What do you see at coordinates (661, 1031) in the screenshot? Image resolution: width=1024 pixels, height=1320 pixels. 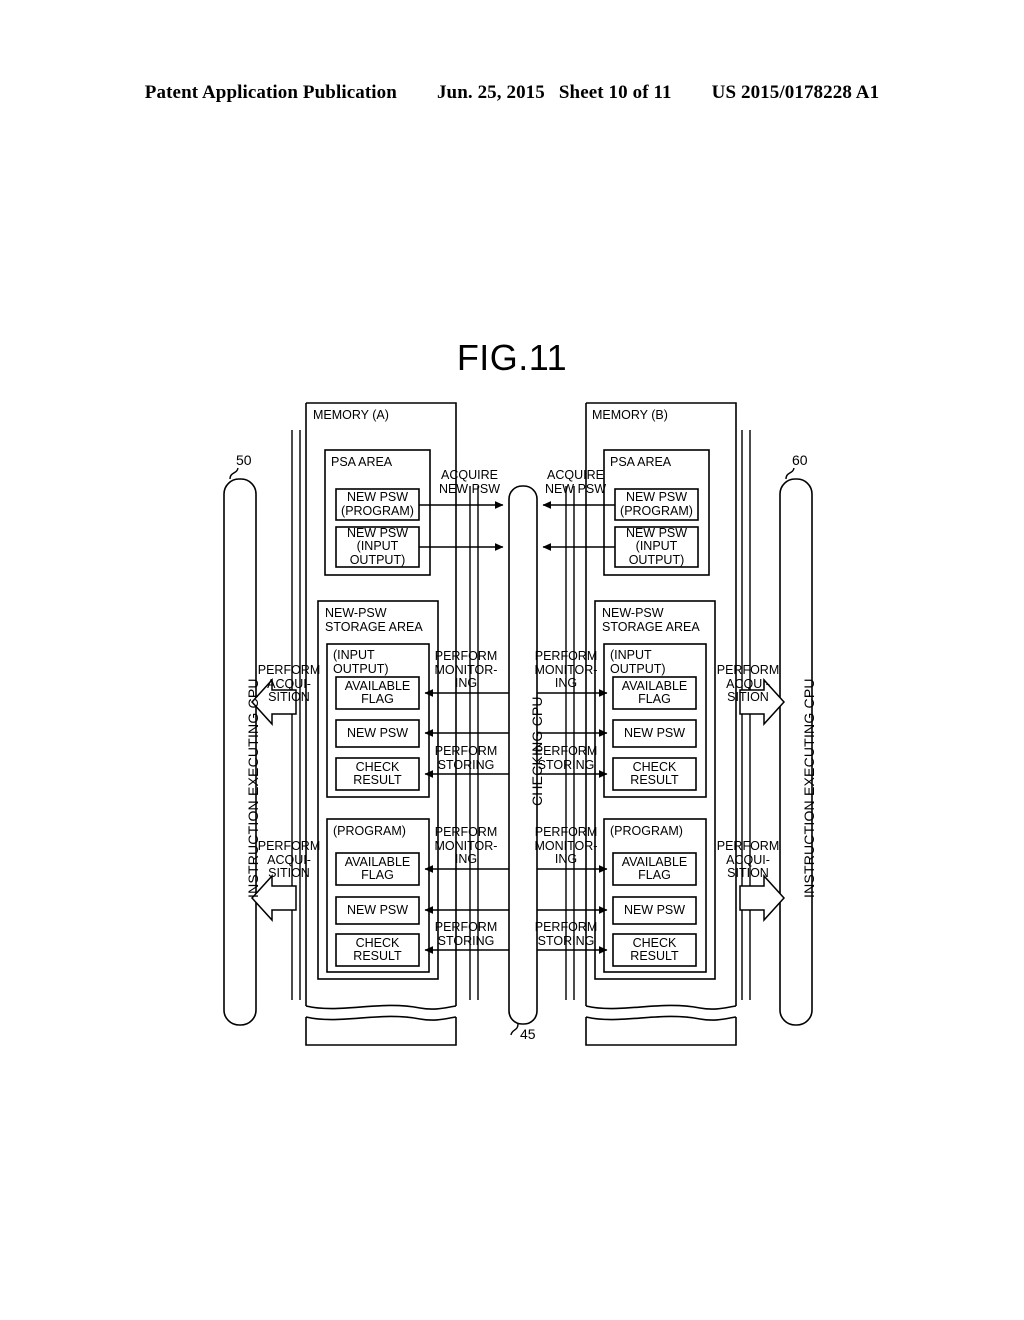 I see `memory-b-outer-bottom` at bounding box center [661, 1031].